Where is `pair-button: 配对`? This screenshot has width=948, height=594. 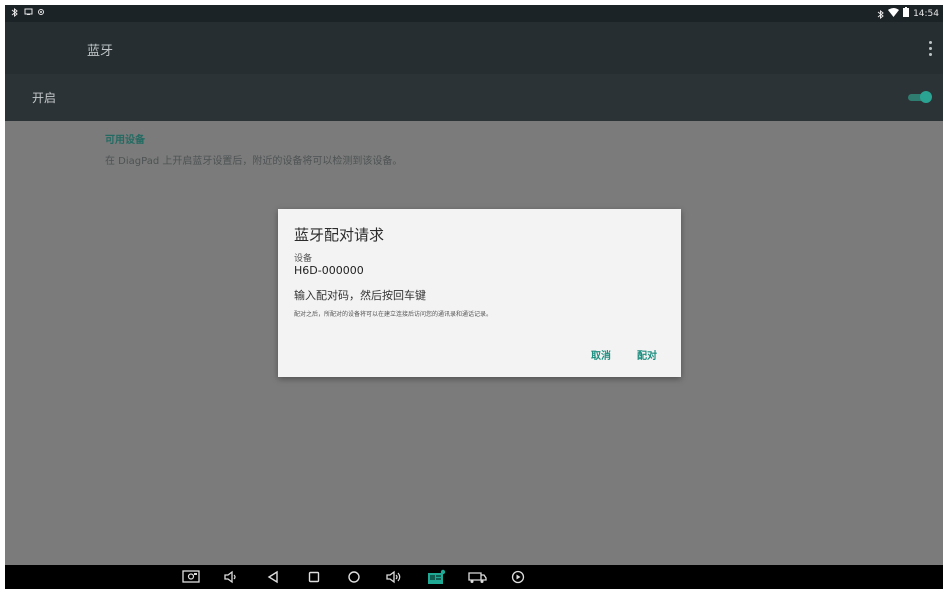 pair-button: 配对 is located at coordinates (647, 354).